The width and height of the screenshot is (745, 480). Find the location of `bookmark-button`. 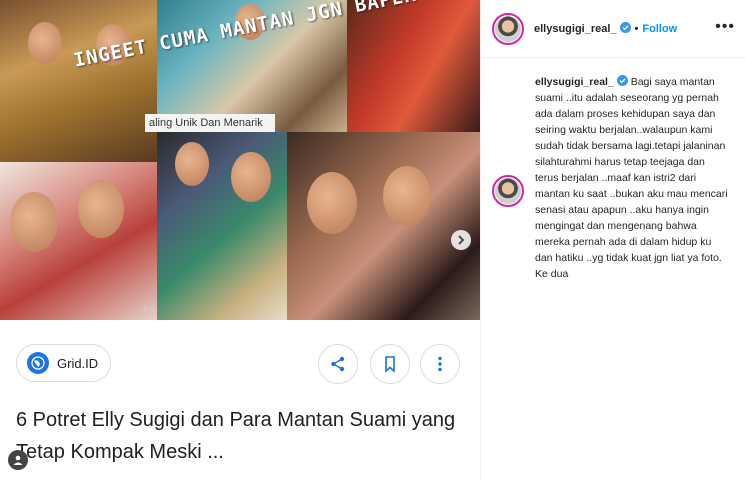

bookmark-button is located at coordinates (390, 364).